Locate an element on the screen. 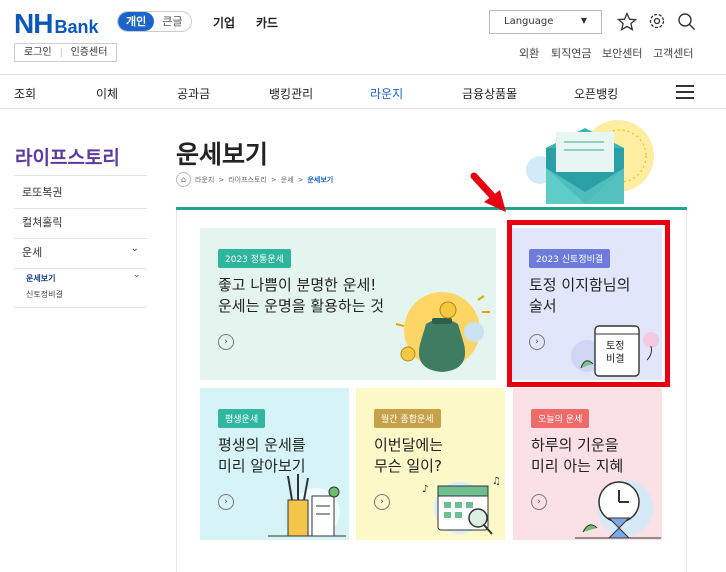 The width and height of the screenshot is (726, 572). sidebar-item-label: 컬쳐홀릭 is located at coordinates (42, 222).